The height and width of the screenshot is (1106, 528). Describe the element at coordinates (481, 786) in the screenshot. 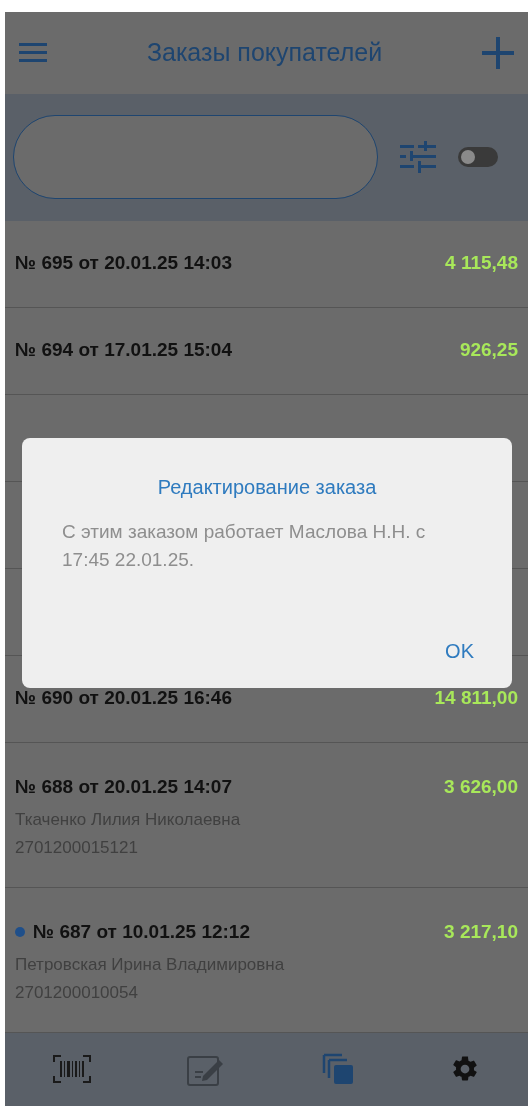

I see `order-amount: 3 626,00` at that location.